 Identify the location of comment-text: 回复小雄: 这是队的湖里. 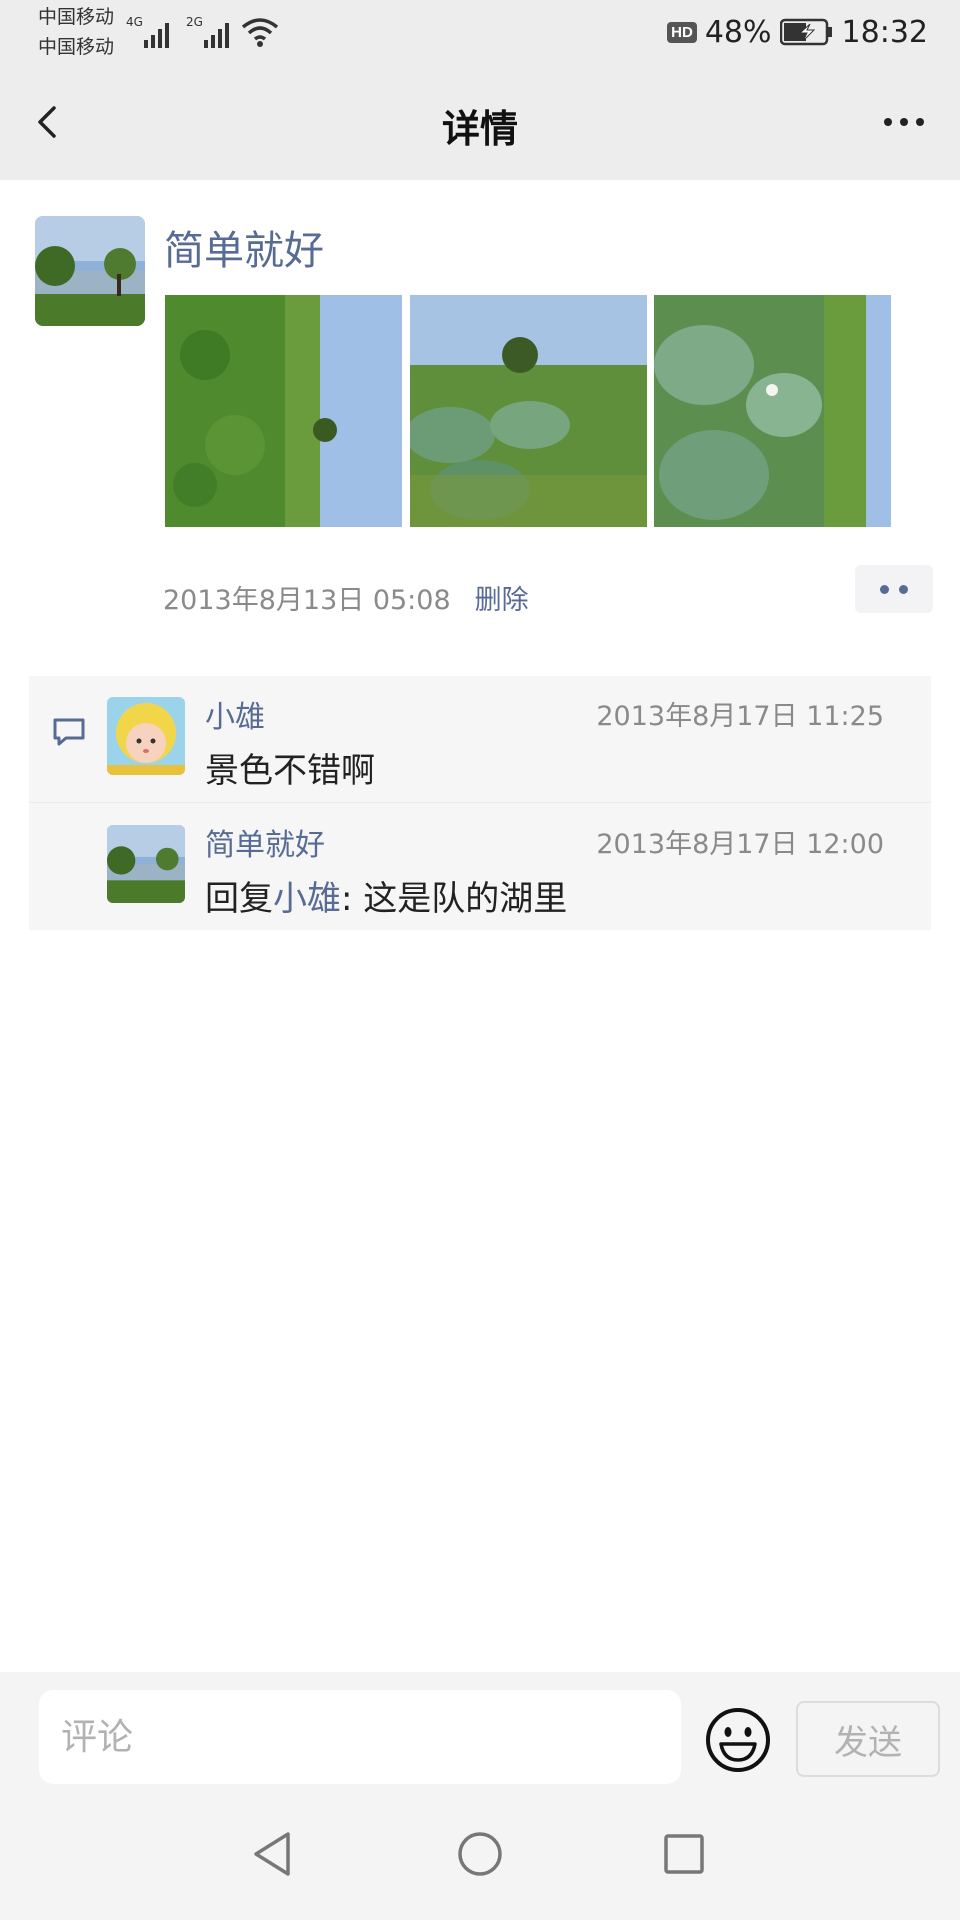
(386, 895).